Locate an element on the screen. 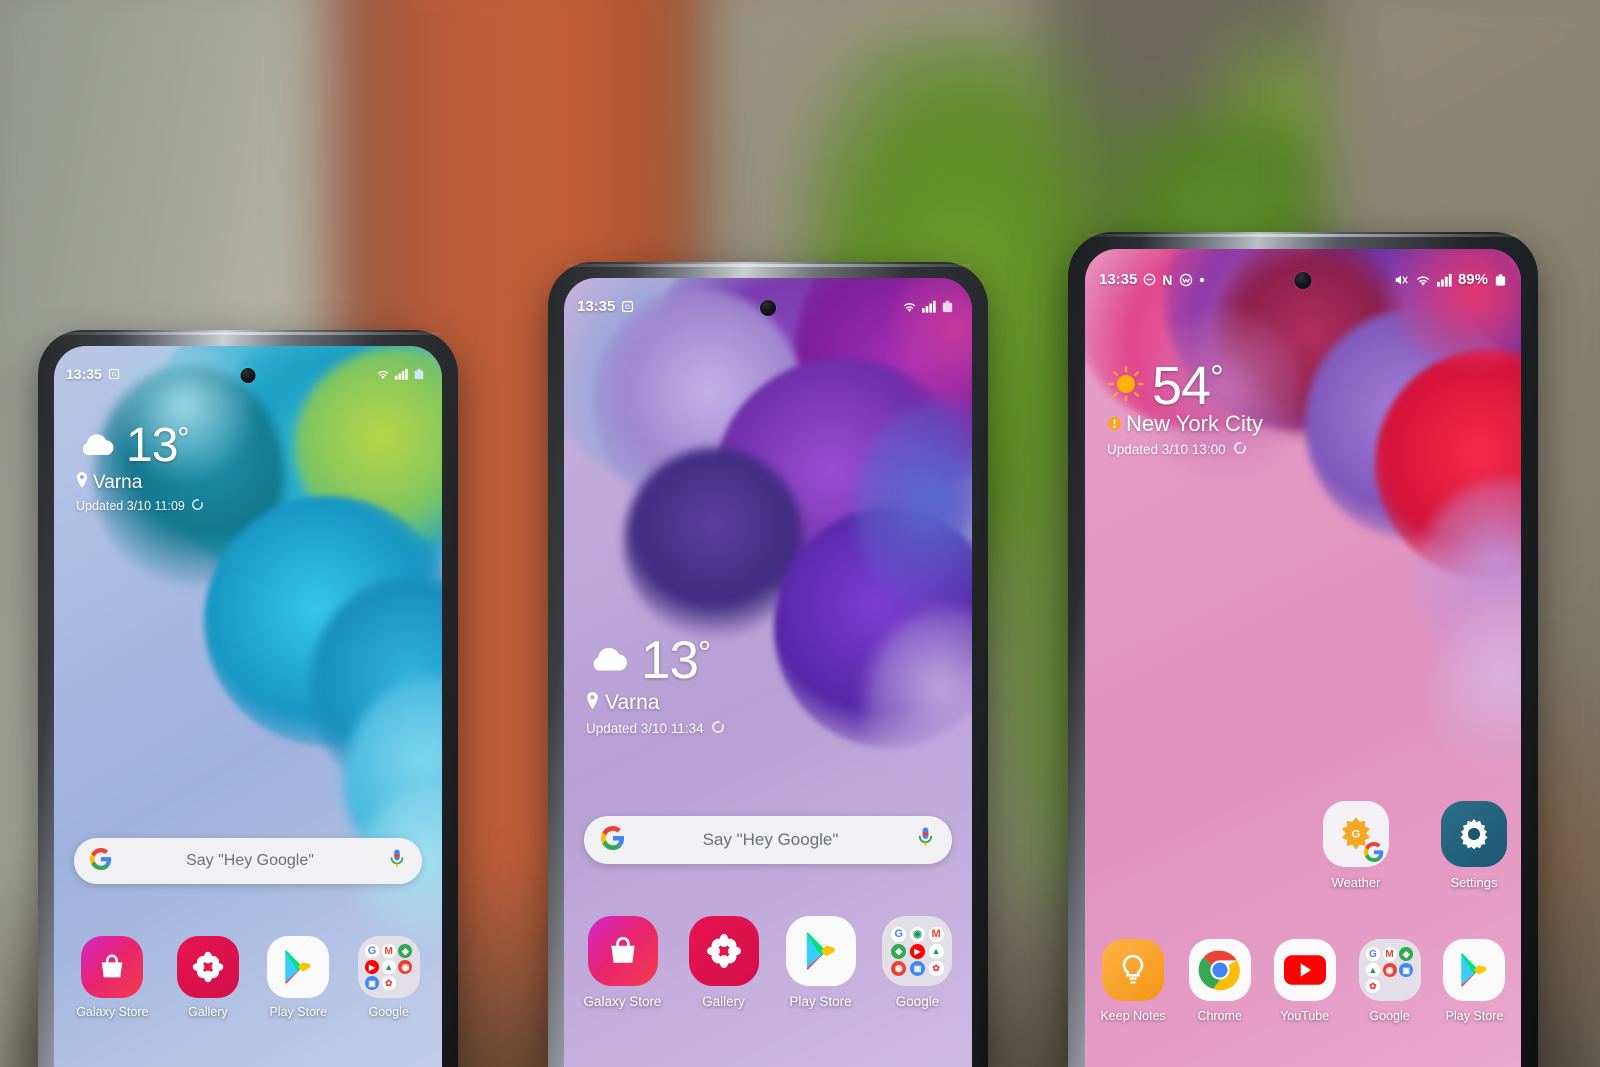 This screenshot has width=1600, height=1067. dock-app-label: Chrome is located at coordinates (1219, 1016).